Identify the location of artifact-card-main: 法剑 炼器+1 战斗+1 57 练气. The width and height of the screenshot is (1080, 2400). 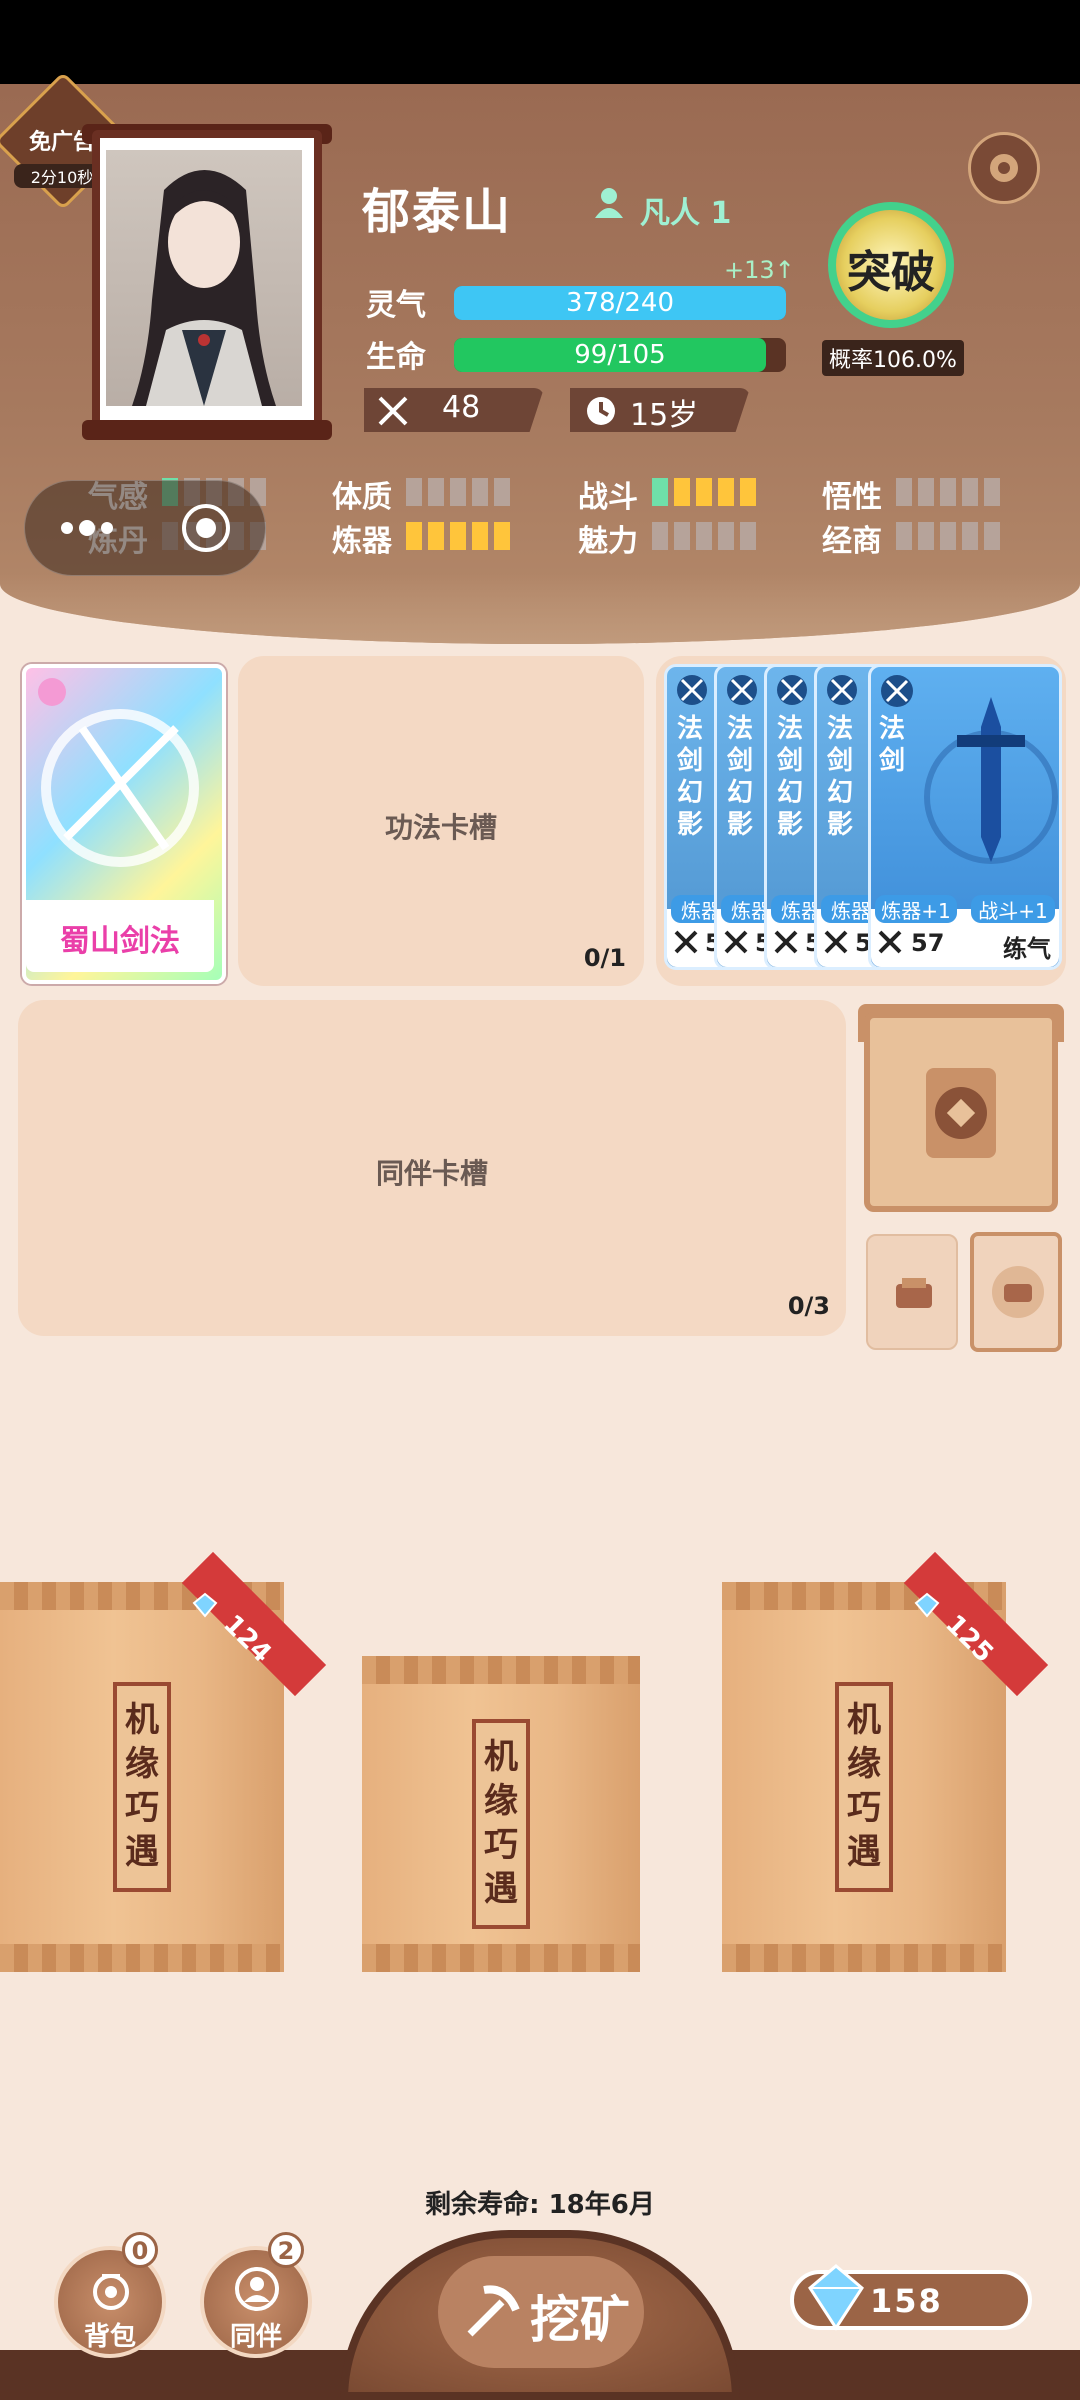
(965, 817).